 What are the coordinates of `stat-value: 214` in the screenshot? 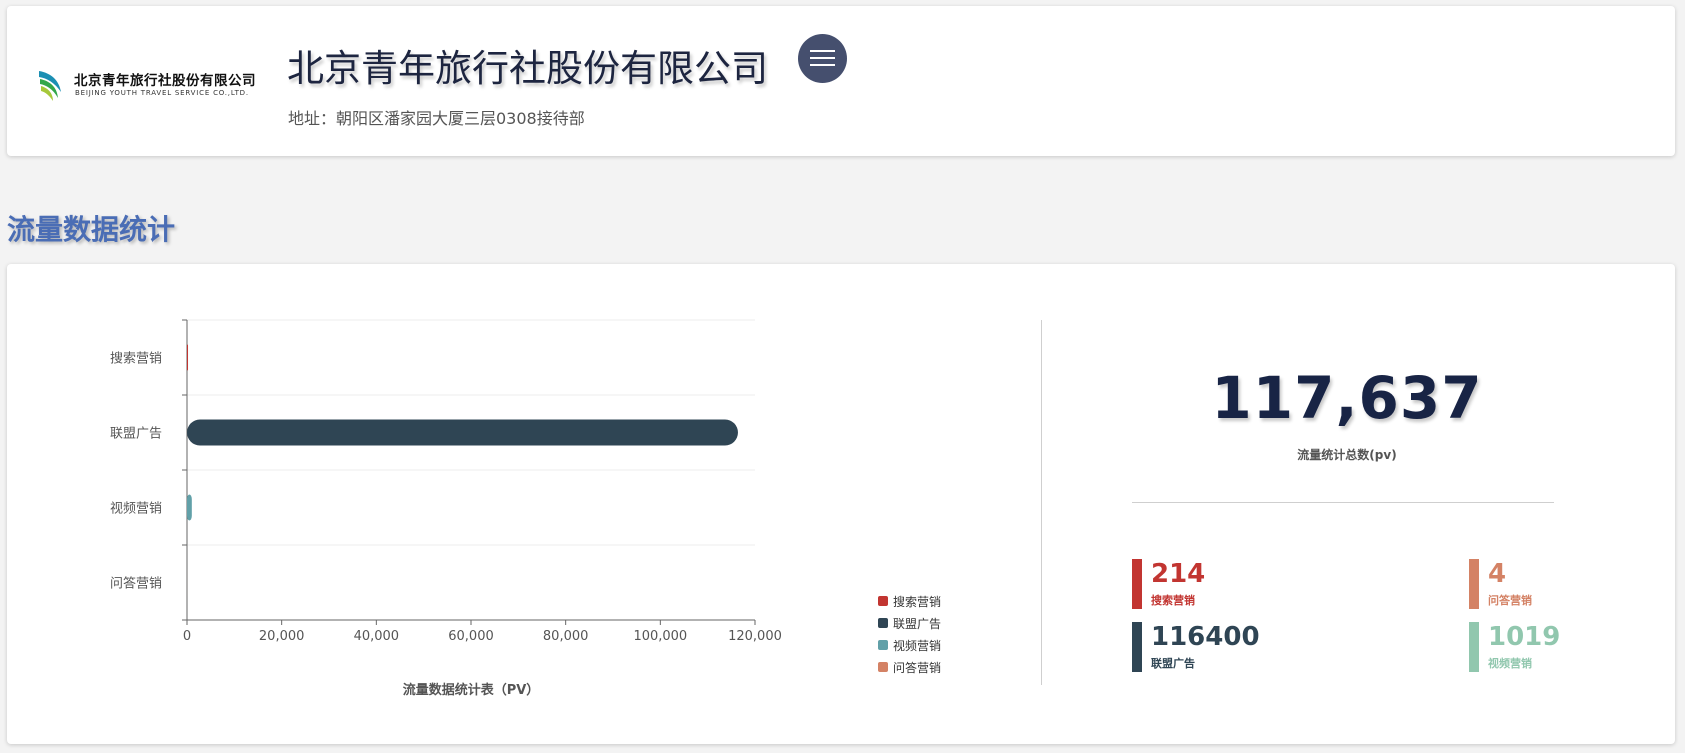 It's located at (1178, 574).